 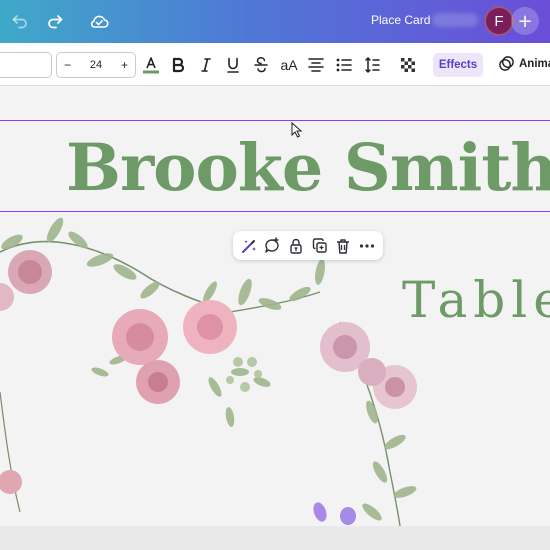 What do you see at coordinates (499, 21) in the screenshot?
I see `user-avatar: F` at bounding box center [499, 21].